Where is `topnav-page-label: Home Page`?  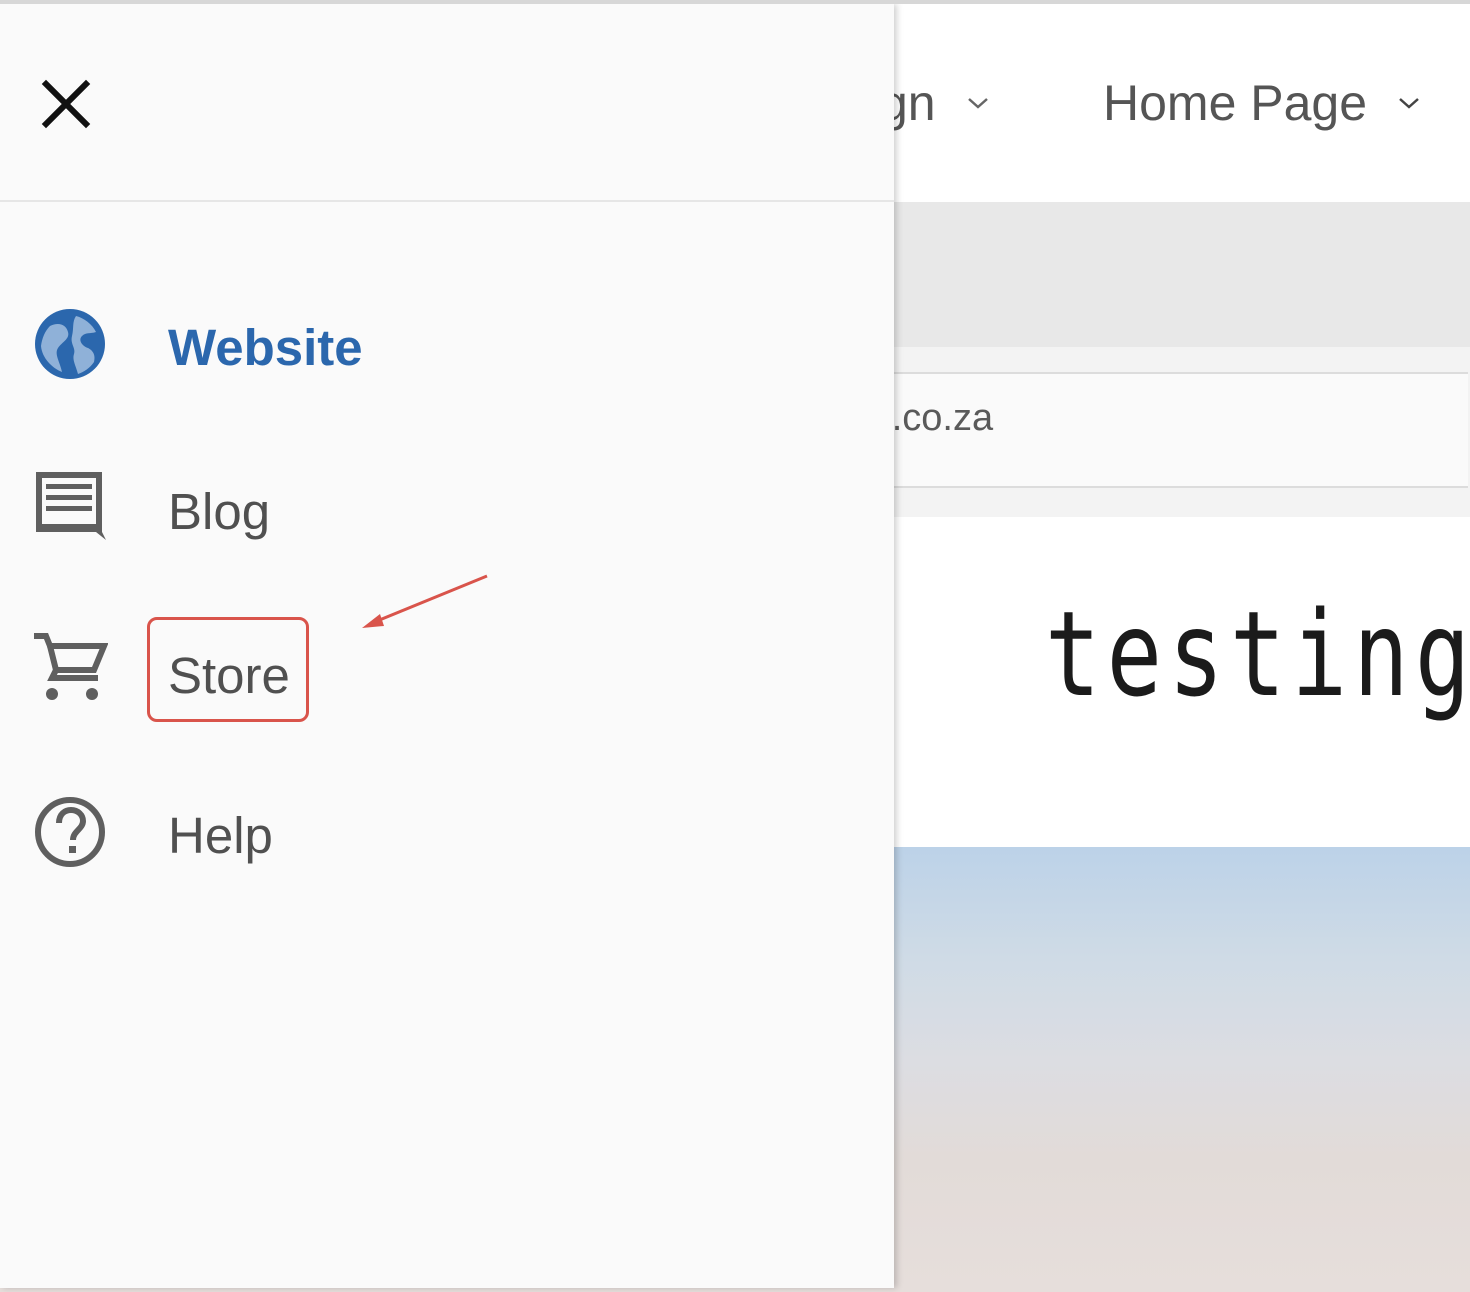
topnav-page-label: Home Page is located at coordinates (1235, 103).